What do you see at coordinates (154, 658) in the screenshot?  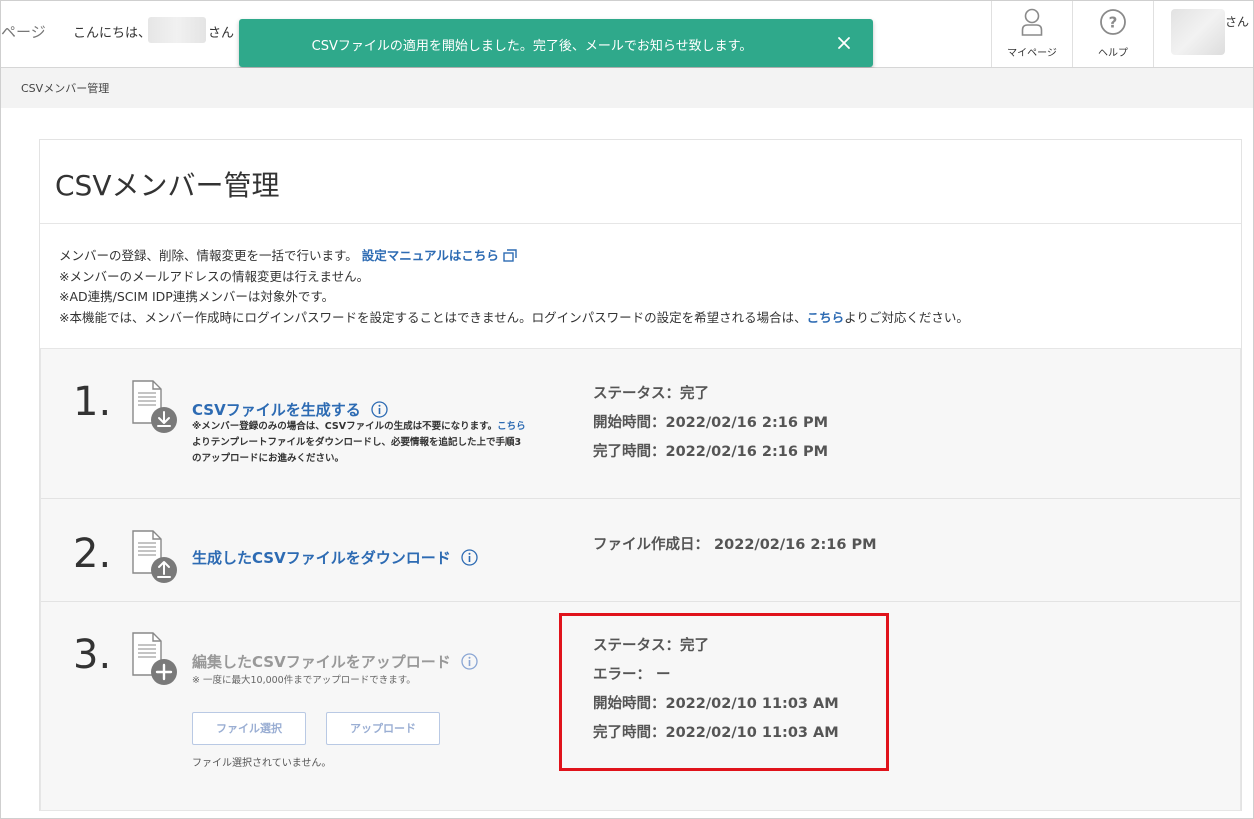 I see `file-add-icon` at bounding box center [154, 658].